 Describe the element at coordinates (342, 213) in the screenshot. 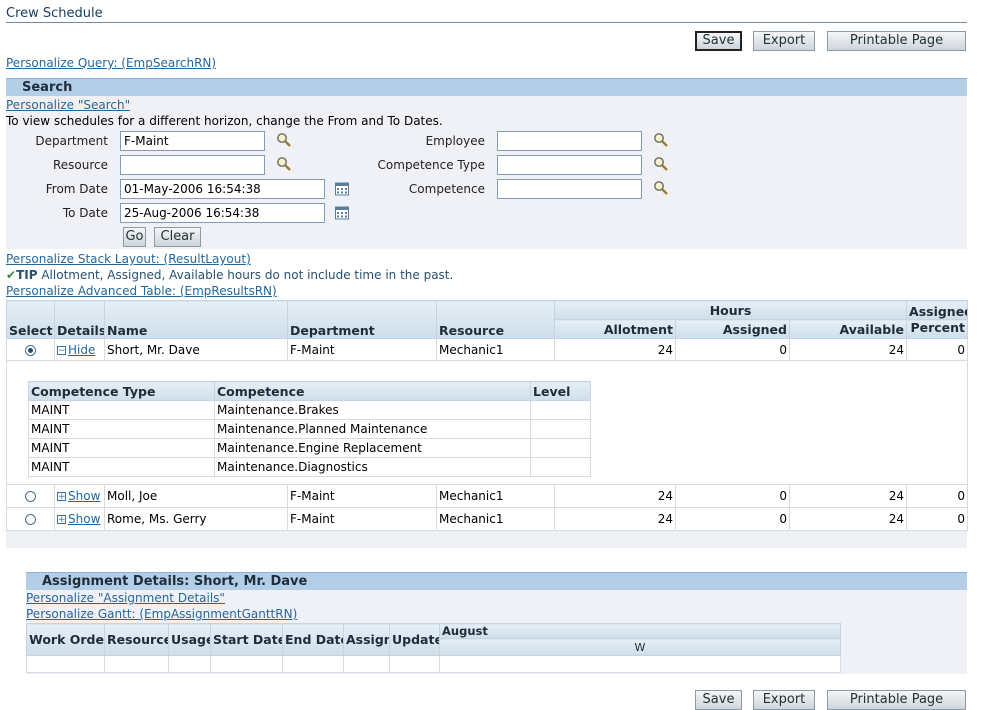

I see `to-date-calendar-icon` at that location.